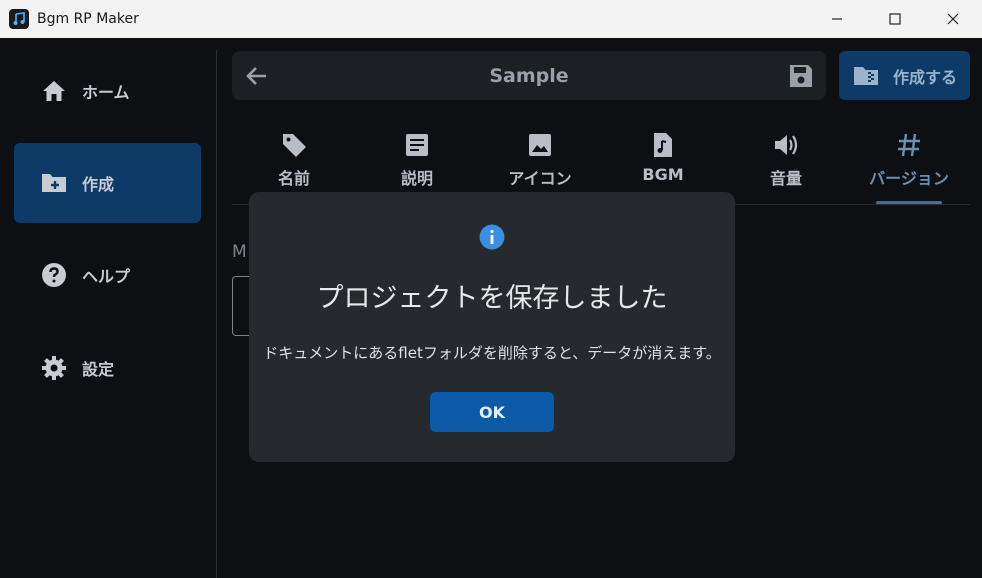 Image resolution: width=982 pixels, height=578 pixels. Describe the element at coordinates (909, 145) in the screenshot. I see `hash-icon` at that location.